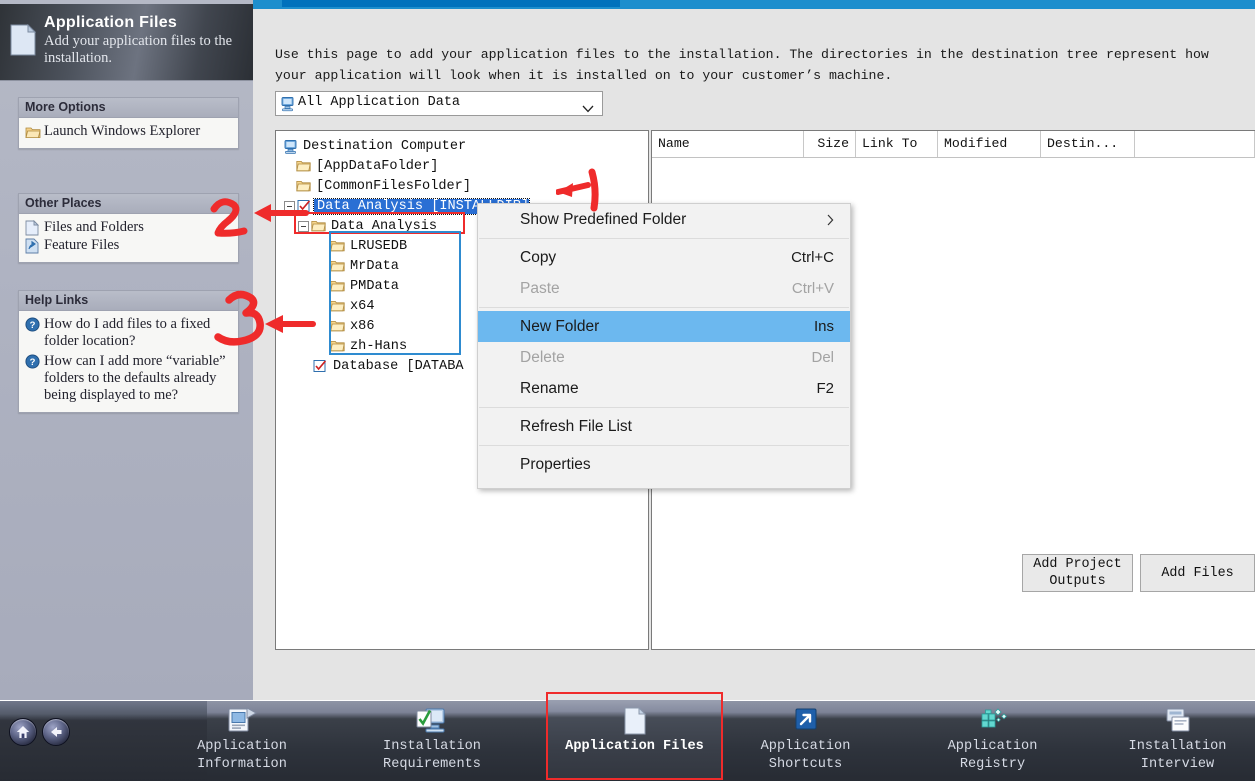  I want to click on tree-node-label: Destination Computer, so click(385, 146).